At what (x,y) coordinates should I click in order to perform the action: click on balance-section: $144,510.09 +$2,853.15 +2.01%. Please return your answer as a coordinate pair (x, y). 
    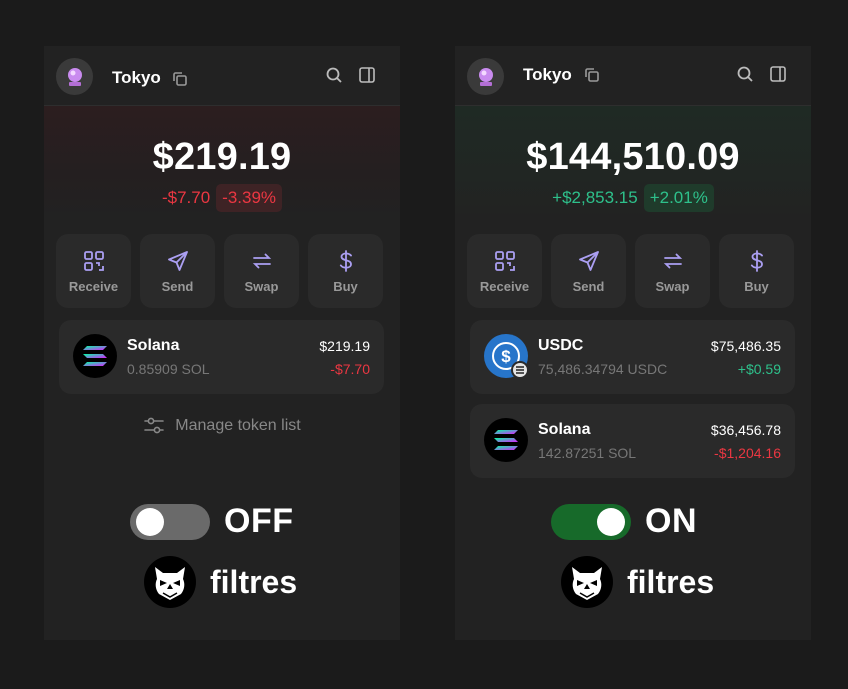
    Looking at the image, I should click on (633, 163).